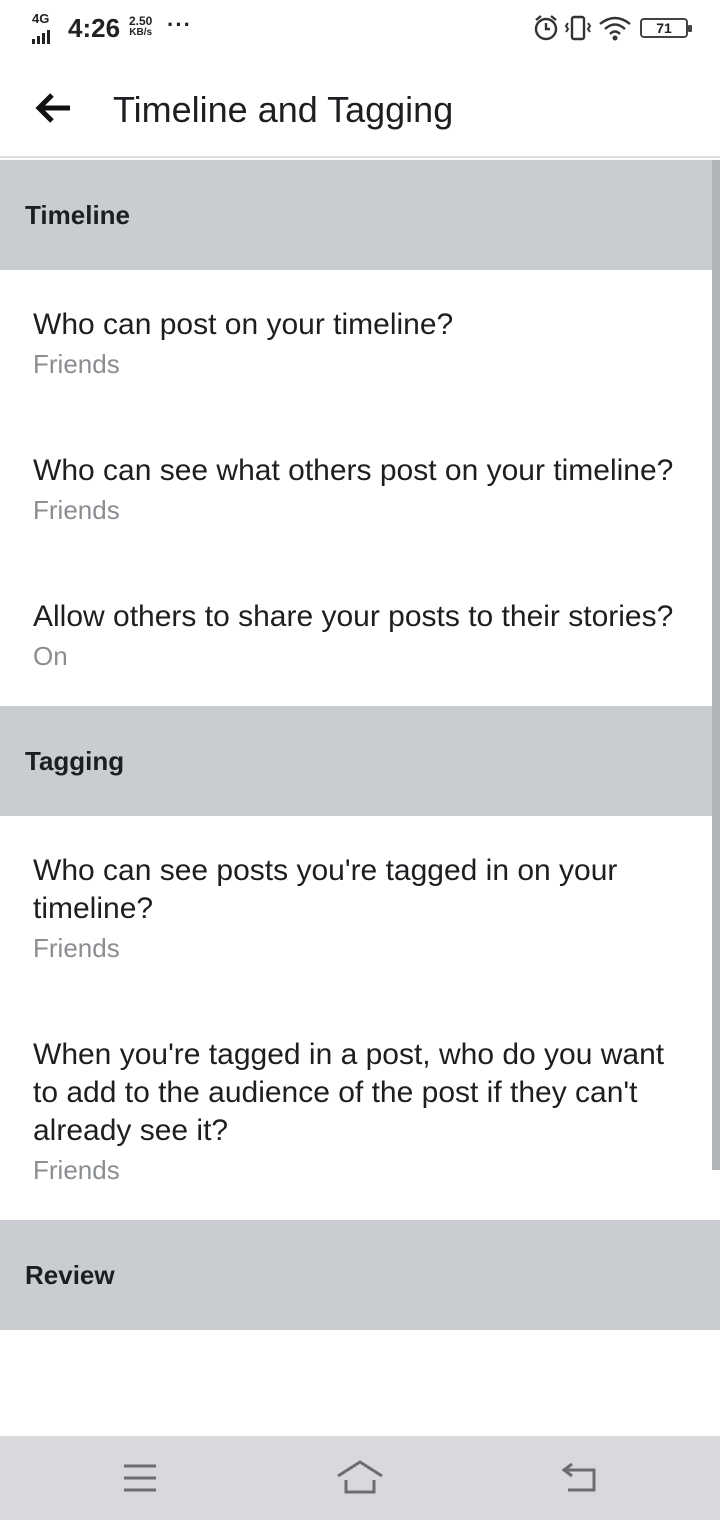 The height and width of the screenshot is (1520, 720). Describe the element at coordinates (546, 28) in the screenshot. I see `alarm-icon` at that location.